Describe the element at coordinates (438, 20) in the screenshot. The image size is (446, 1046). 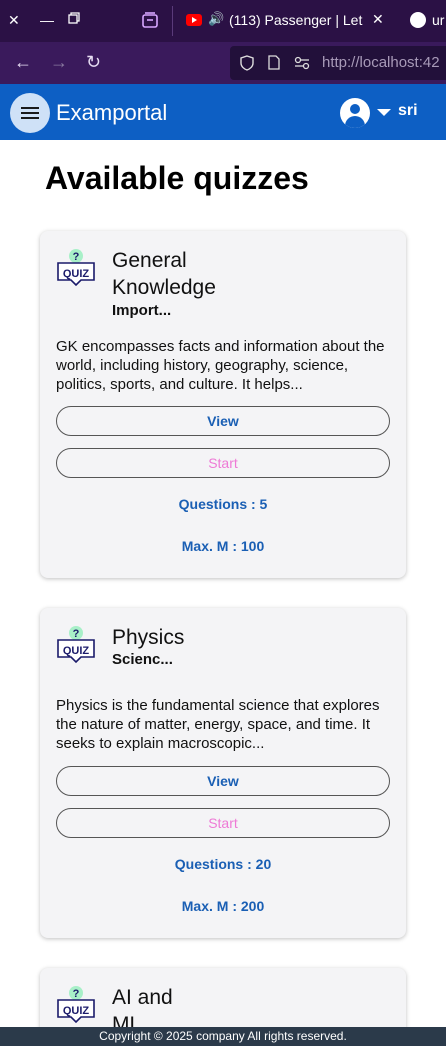
I see `tab2-title: ur` at that location.